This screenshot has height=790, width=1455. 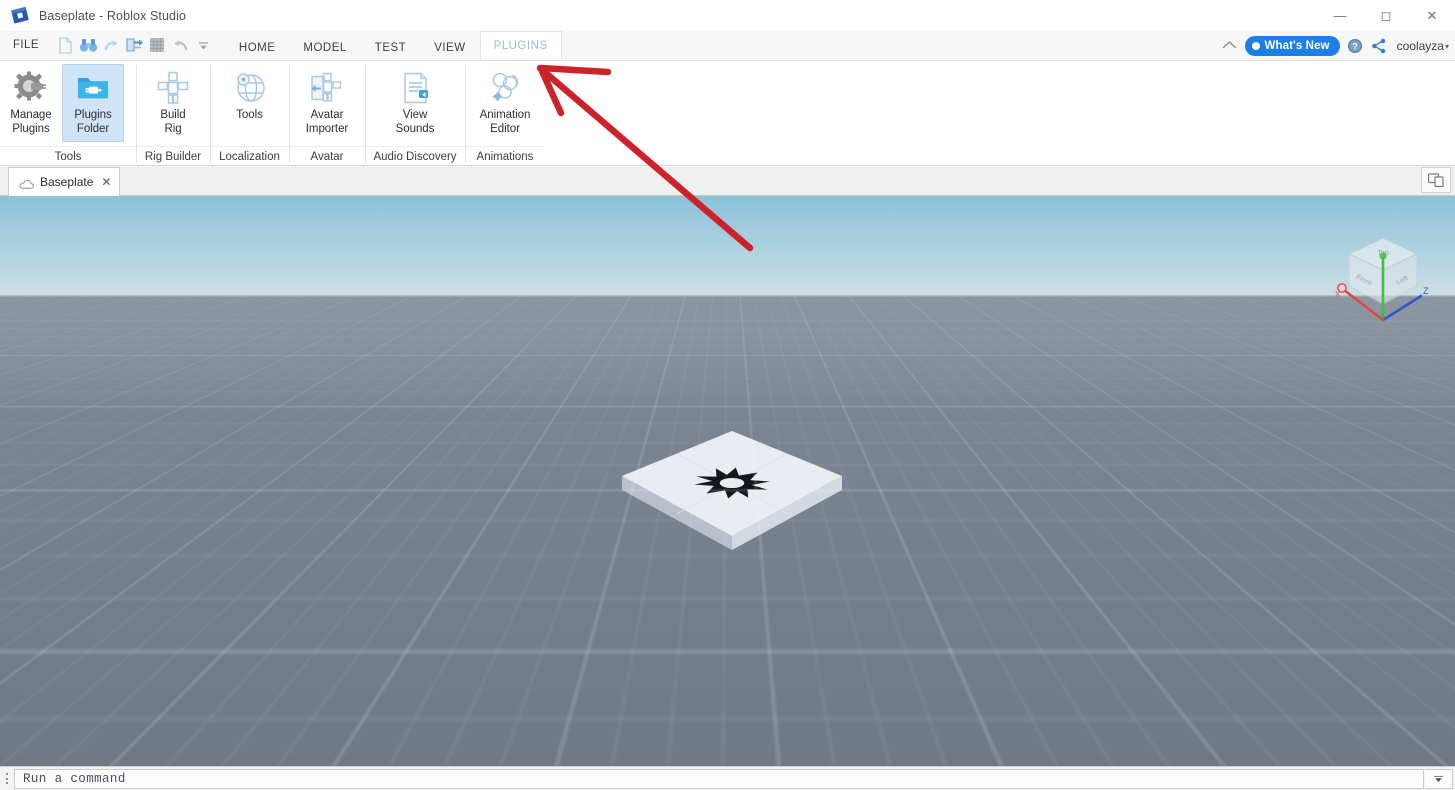 I want to click on doc-tab-label: Baseplate, so click(x=67, y=182).